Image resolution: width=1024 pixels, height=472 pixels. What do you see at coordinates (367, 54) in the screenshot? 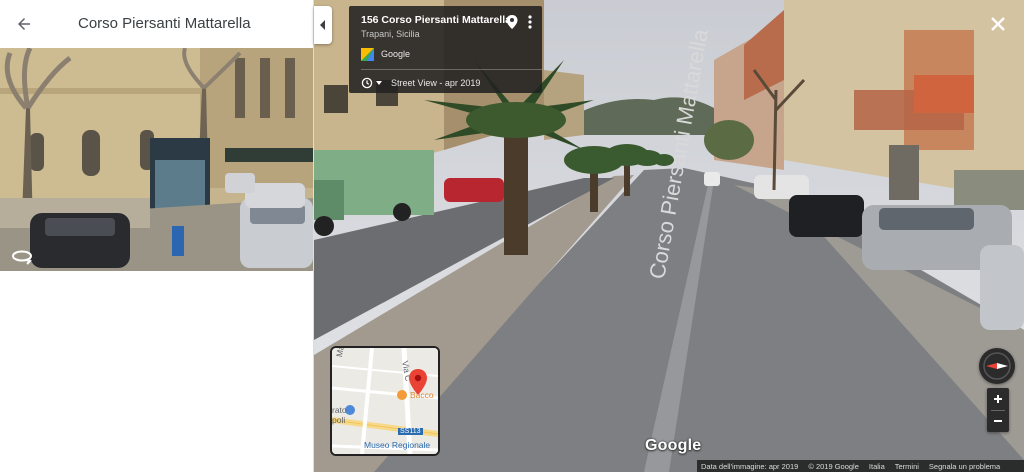
I see `google-maps-logo-icon` at bounding box center [367, 54].